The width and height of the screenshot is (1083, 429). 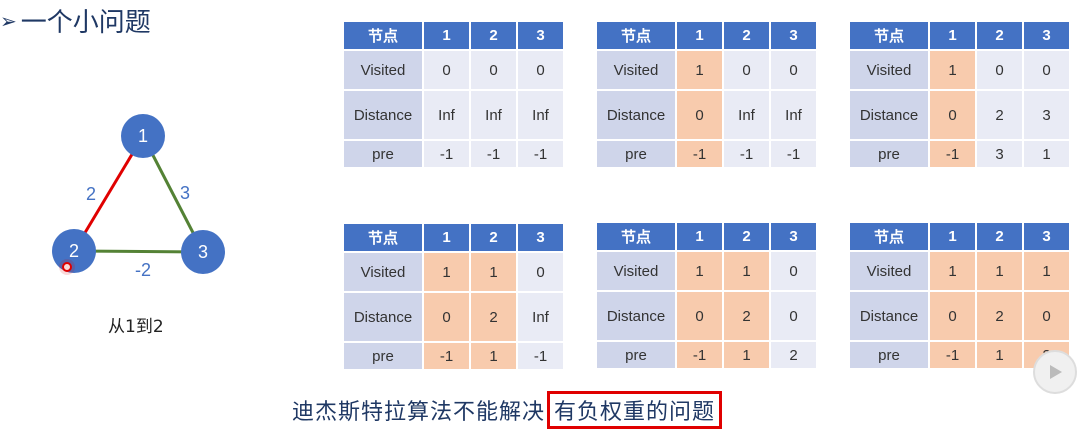 What do you see at coordinates (185, 193) in the screenshot?
I see `edge-label-1-3: 3` at bounding box center [185, 193].